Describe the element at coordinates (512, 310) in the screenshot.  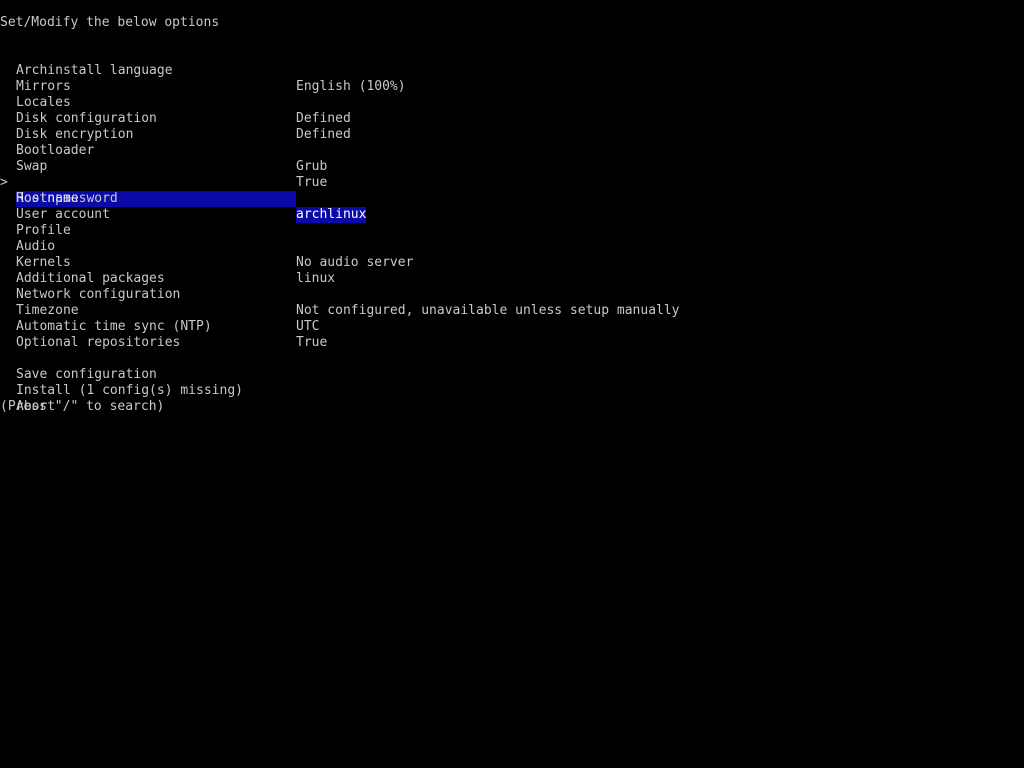
I see `menu-item-timezone: Timezone UTC` at that location.